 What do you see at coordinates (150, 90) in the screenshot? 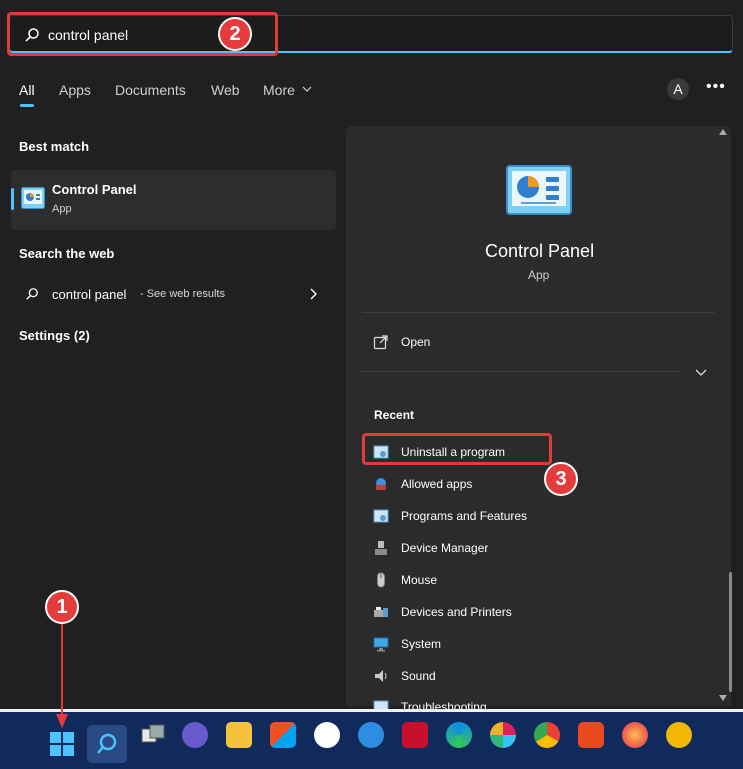
I see `tab-documents: Documents` at bounding box center [150, 90].